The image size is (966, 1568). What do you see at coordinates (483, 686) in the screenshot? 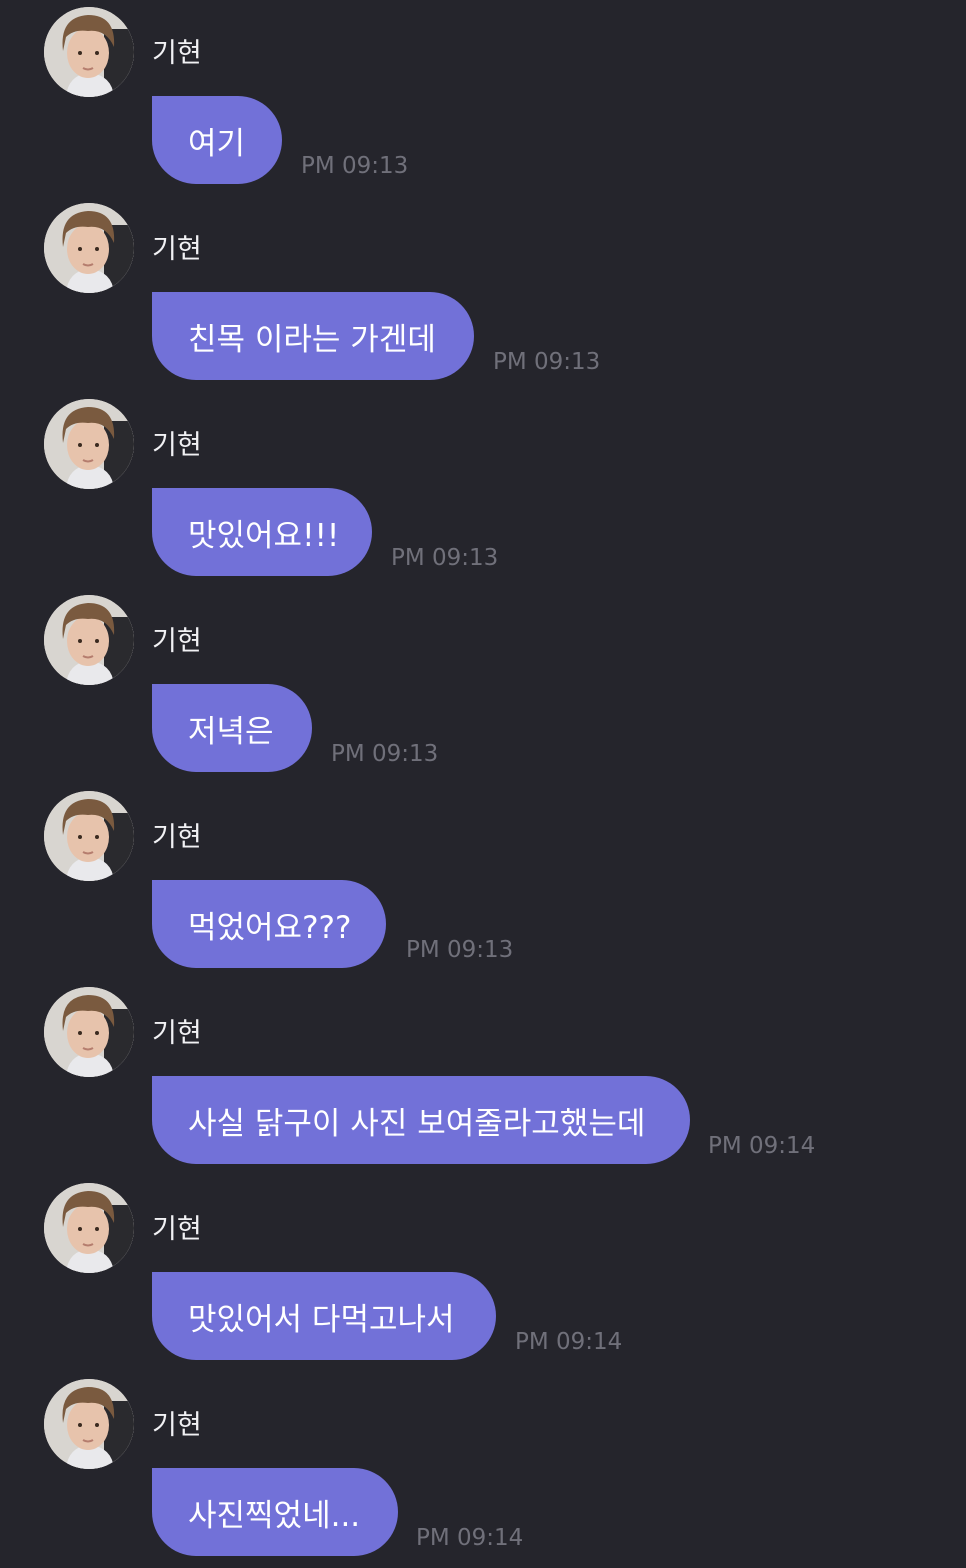
I see `message-row: 기현 저녁은 PM 09:13` at bounding box center [483, 686].